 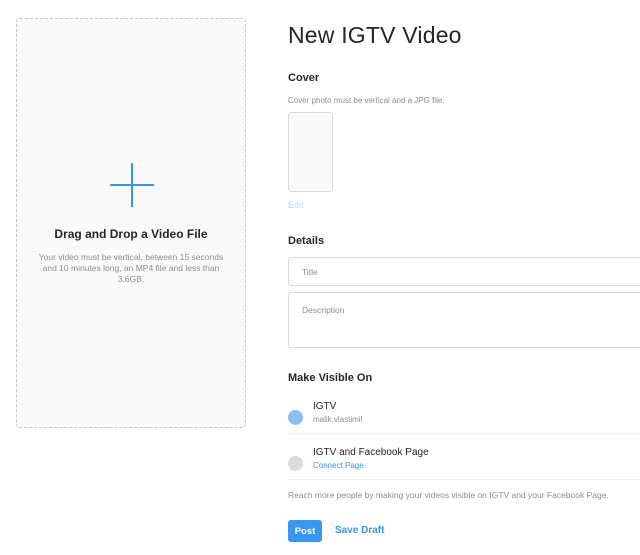 What do you see at coordinates (325, 406) in the screenshot?
I see `option-label: IGTV` at bounding box center [325, 406].